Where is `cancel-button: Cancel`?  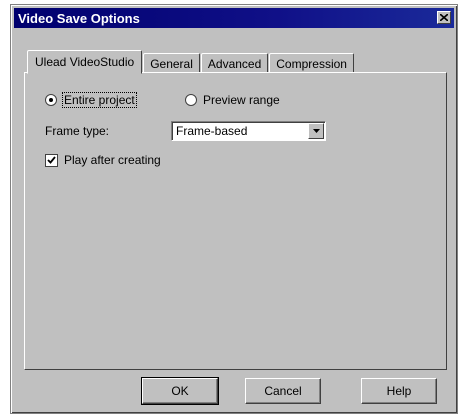 cancel-button: Cancel is located at coordinates (283, 391).